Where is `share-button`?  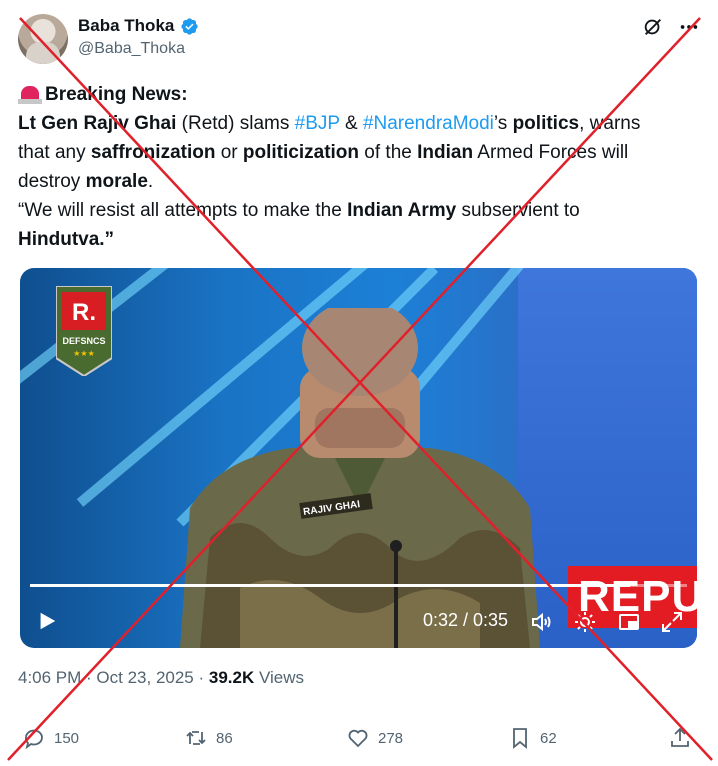
share-button is located at coordinates (680, 738).